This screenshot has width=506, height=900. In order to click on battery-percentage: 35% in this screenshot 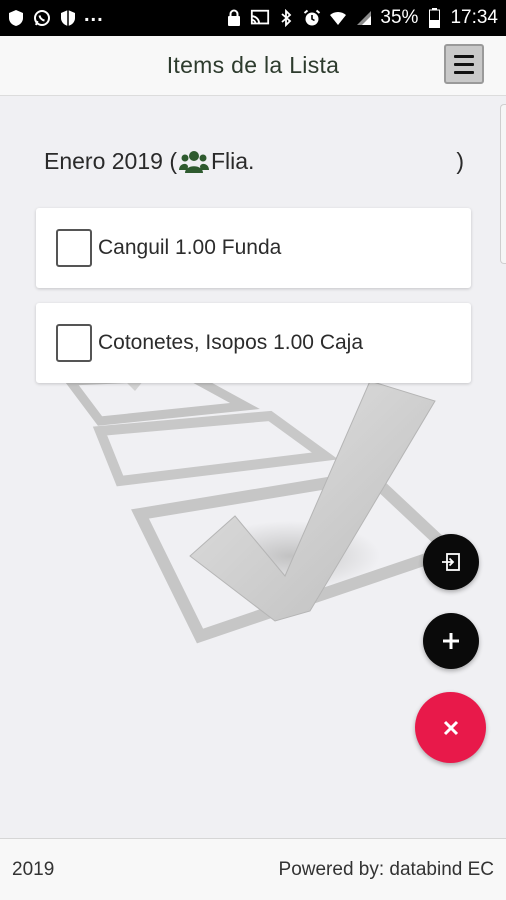, I will do `click(399, 17)`.